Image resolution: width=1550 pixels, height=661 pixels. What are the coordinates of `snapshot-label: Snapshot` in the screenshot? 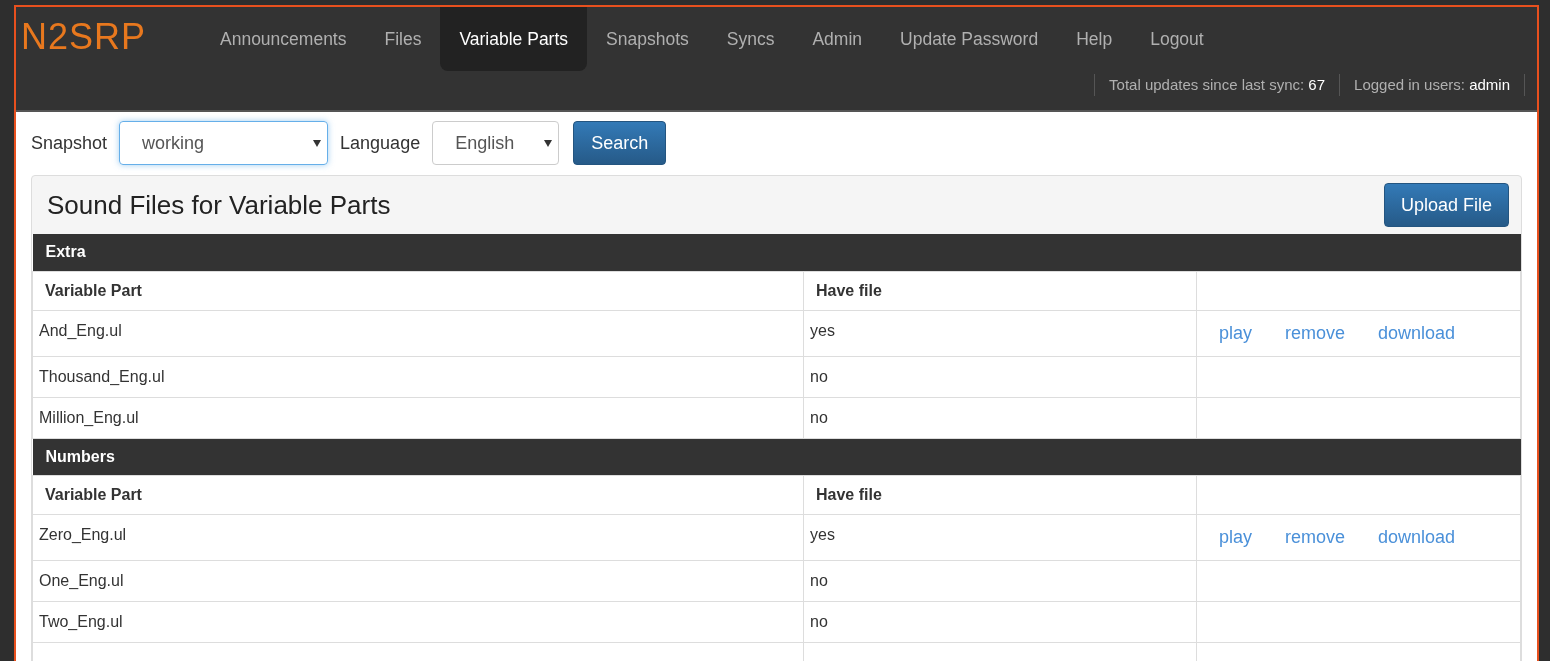 It's located at (69, 143).